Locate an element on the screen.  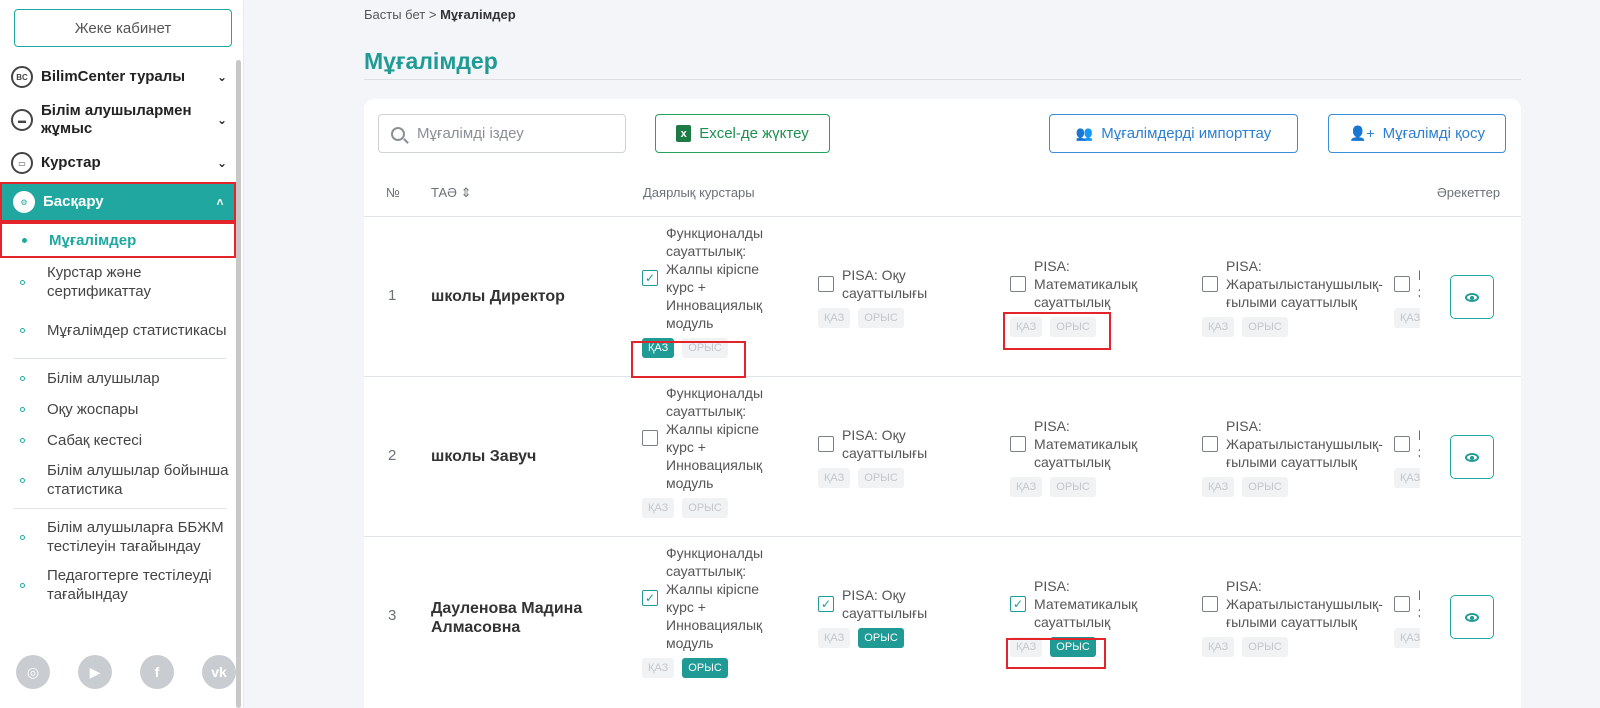
breadcrumb: Басты бет > Мұғалімдер is located at coordinates (440, 14).